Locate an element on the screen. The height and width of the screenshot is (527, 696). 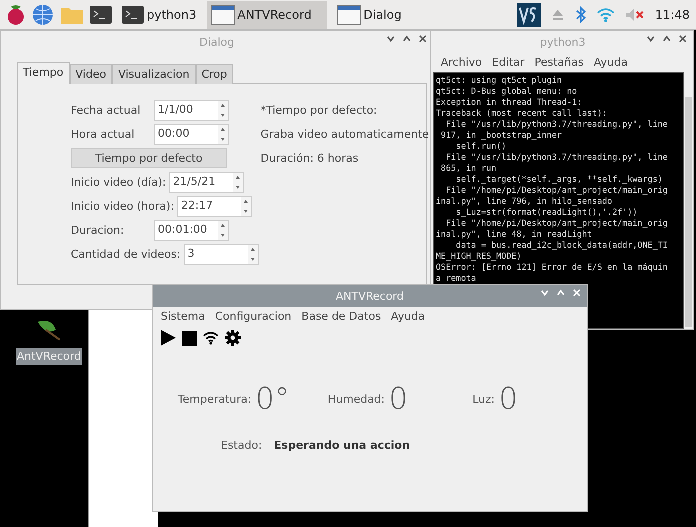
spin-field: 21/5/21 is located at coordinates (206, 182).